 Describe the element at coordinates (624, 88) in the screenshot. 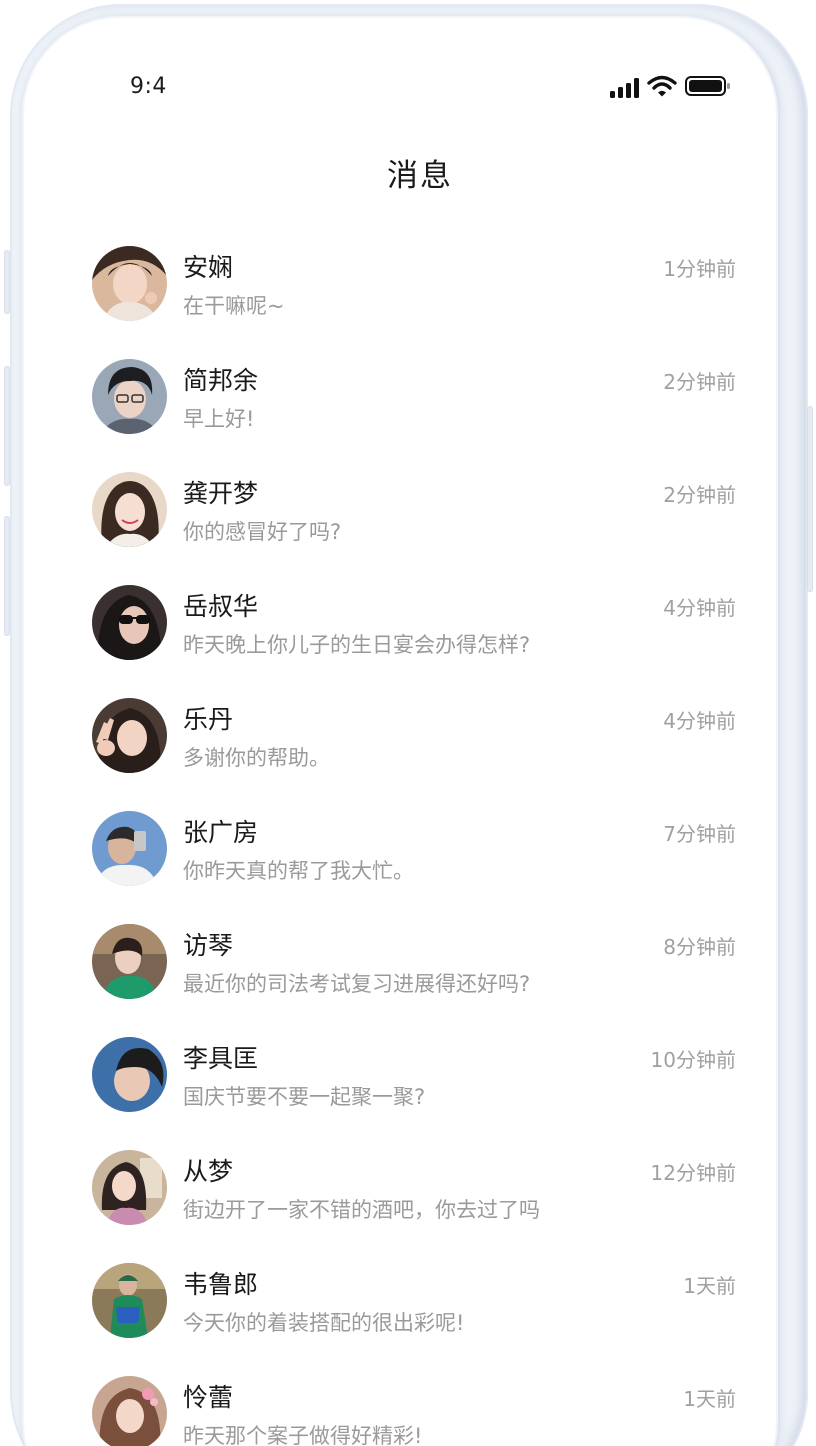

I see `signal-icon` at that location.